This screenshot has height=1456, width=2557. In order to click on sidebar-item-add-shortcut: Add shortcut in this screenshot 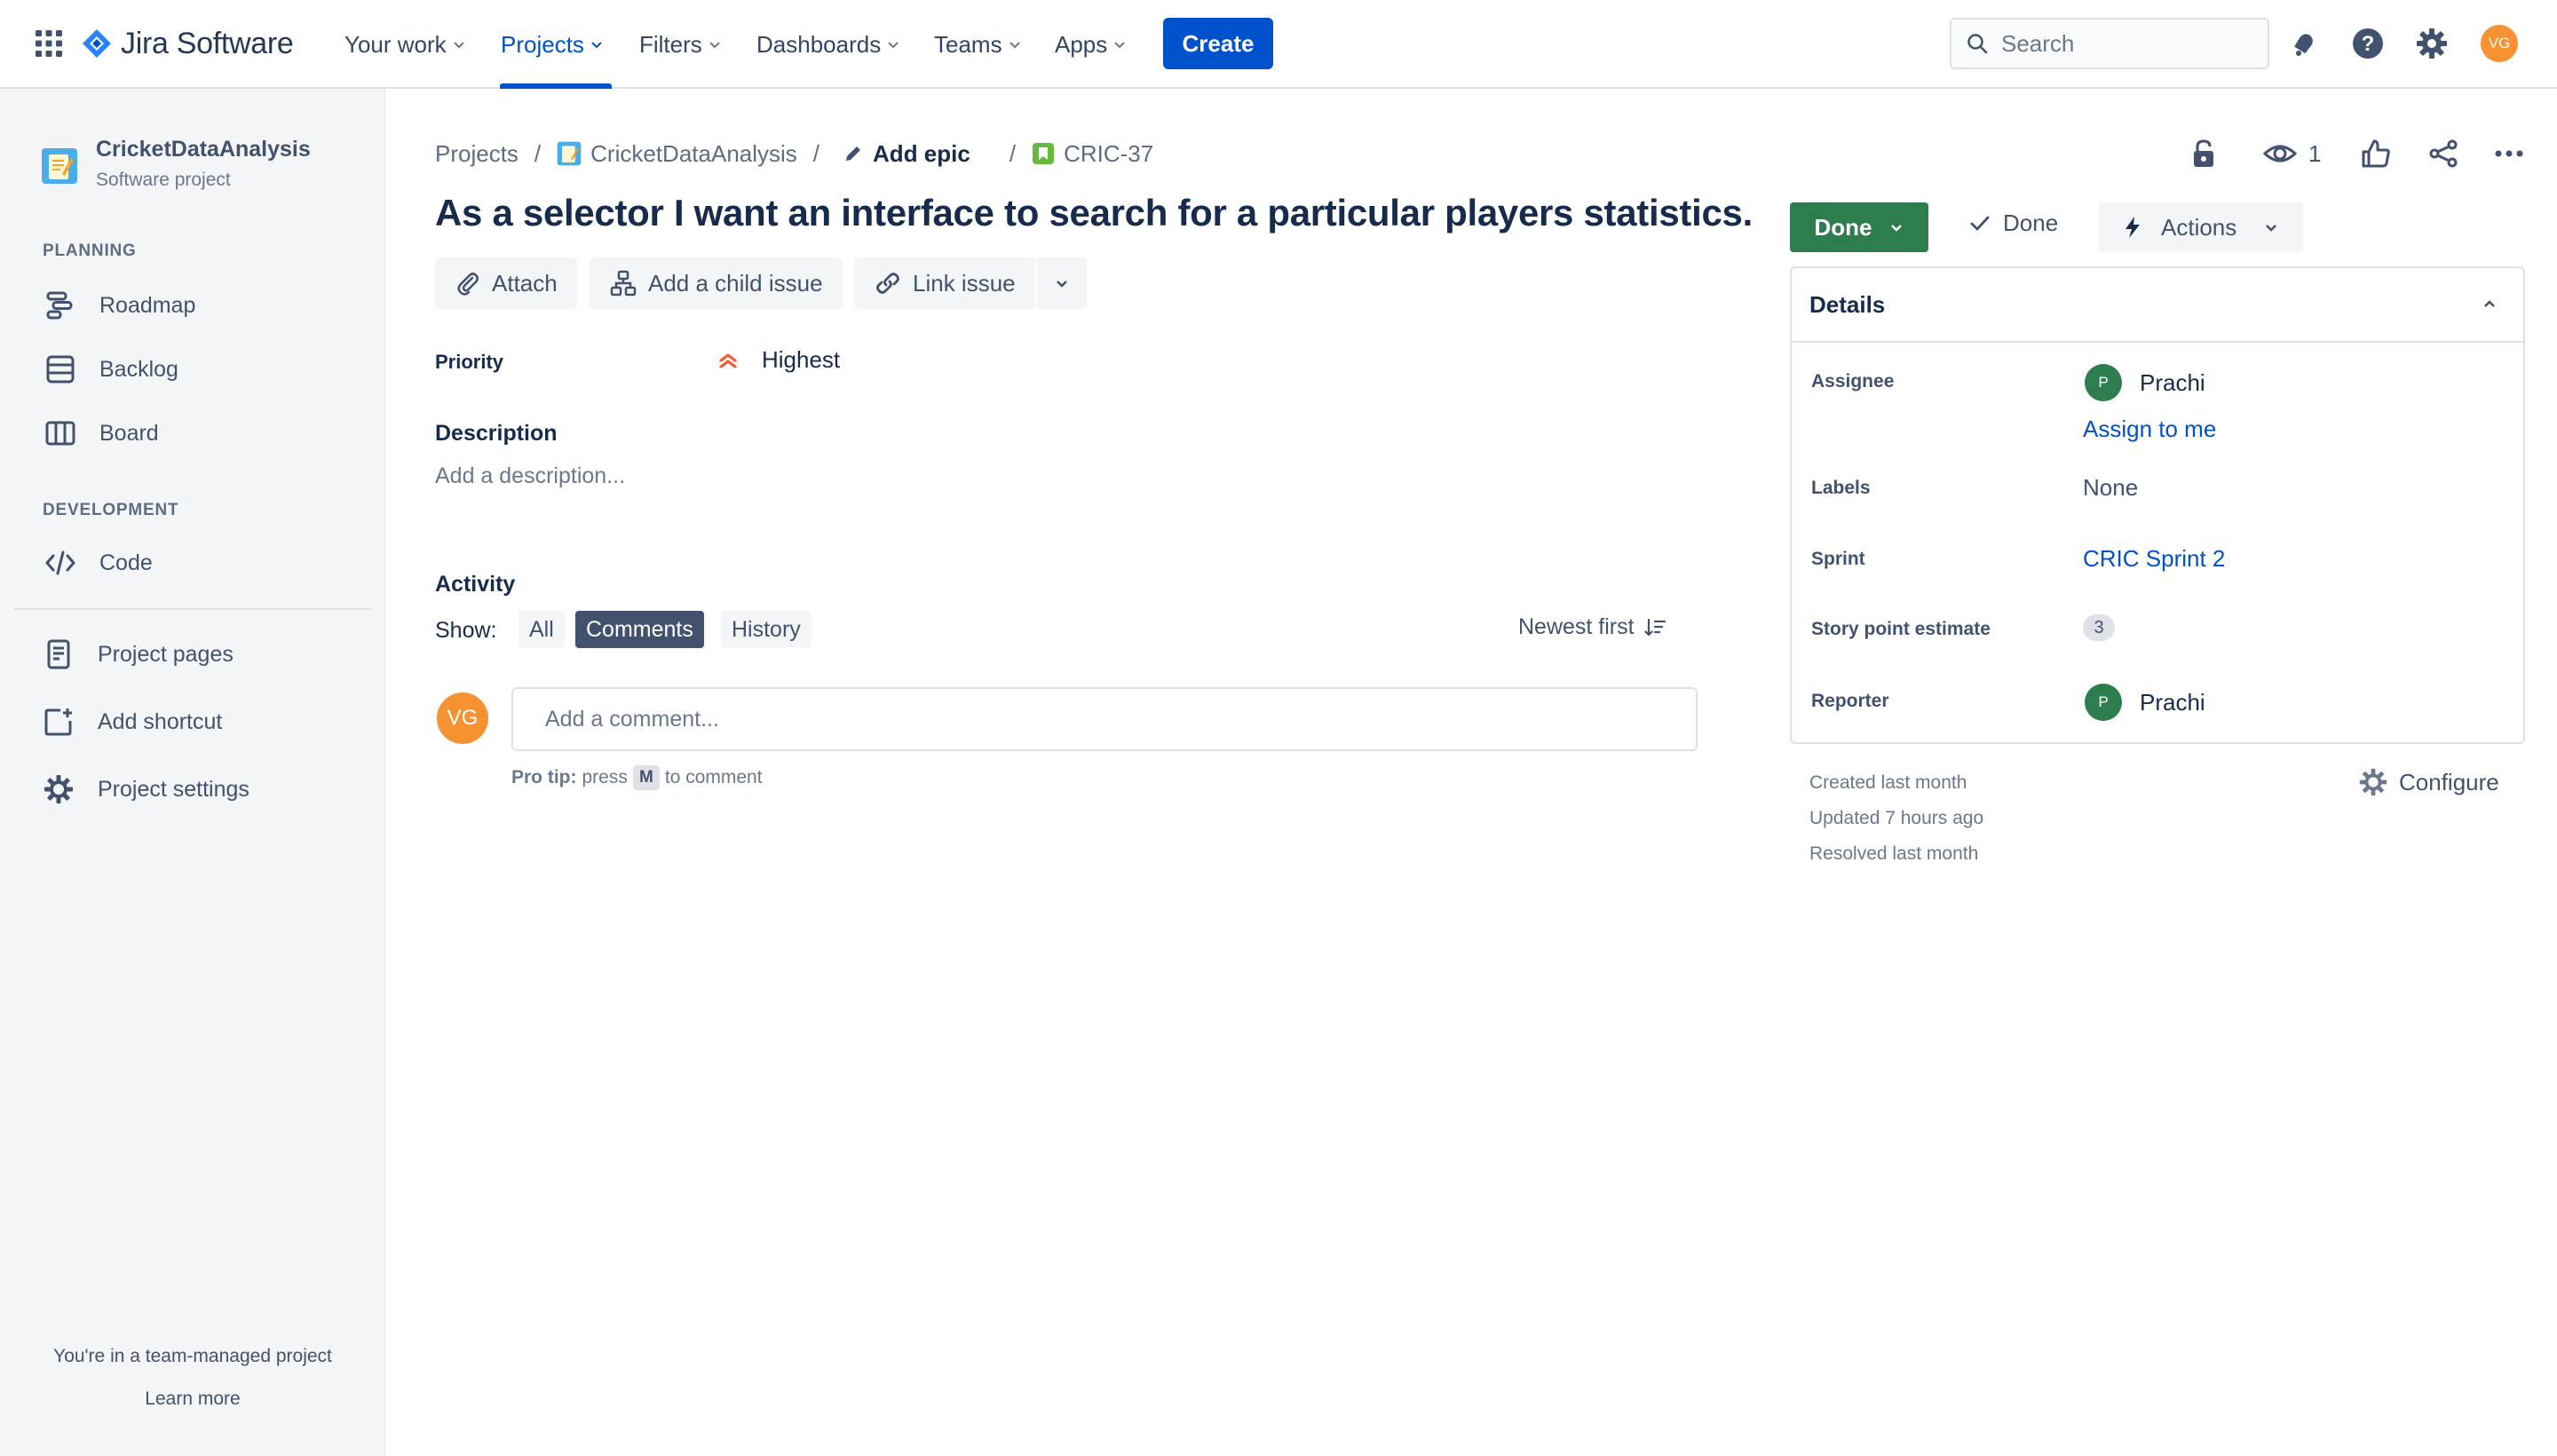, I will do `click(131, 721)`.